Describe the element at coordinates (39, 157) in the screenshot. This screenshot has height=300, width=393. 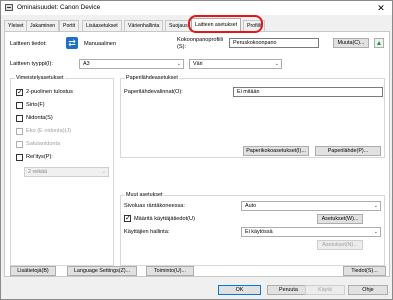
I see `punch-label: Rei'itys(P):` at that location.